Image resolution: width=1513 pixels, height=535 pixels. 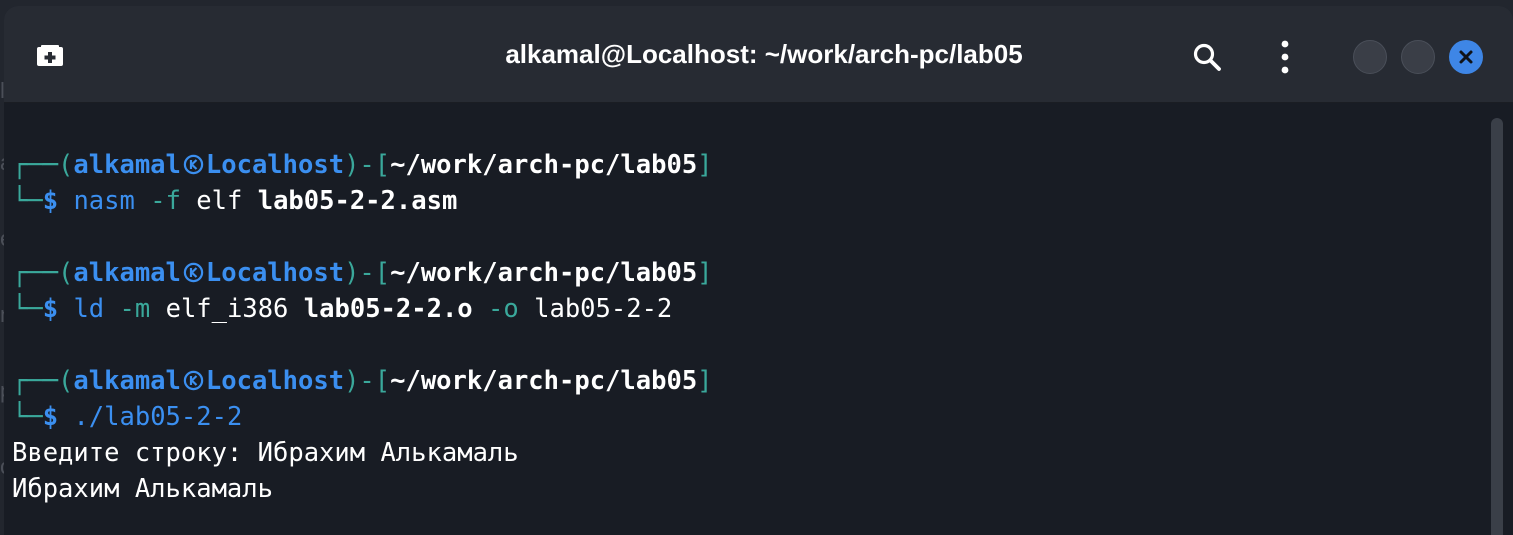 I want to click on output-line: Ибрахим Алькамаль, so click(x=142, y=489).